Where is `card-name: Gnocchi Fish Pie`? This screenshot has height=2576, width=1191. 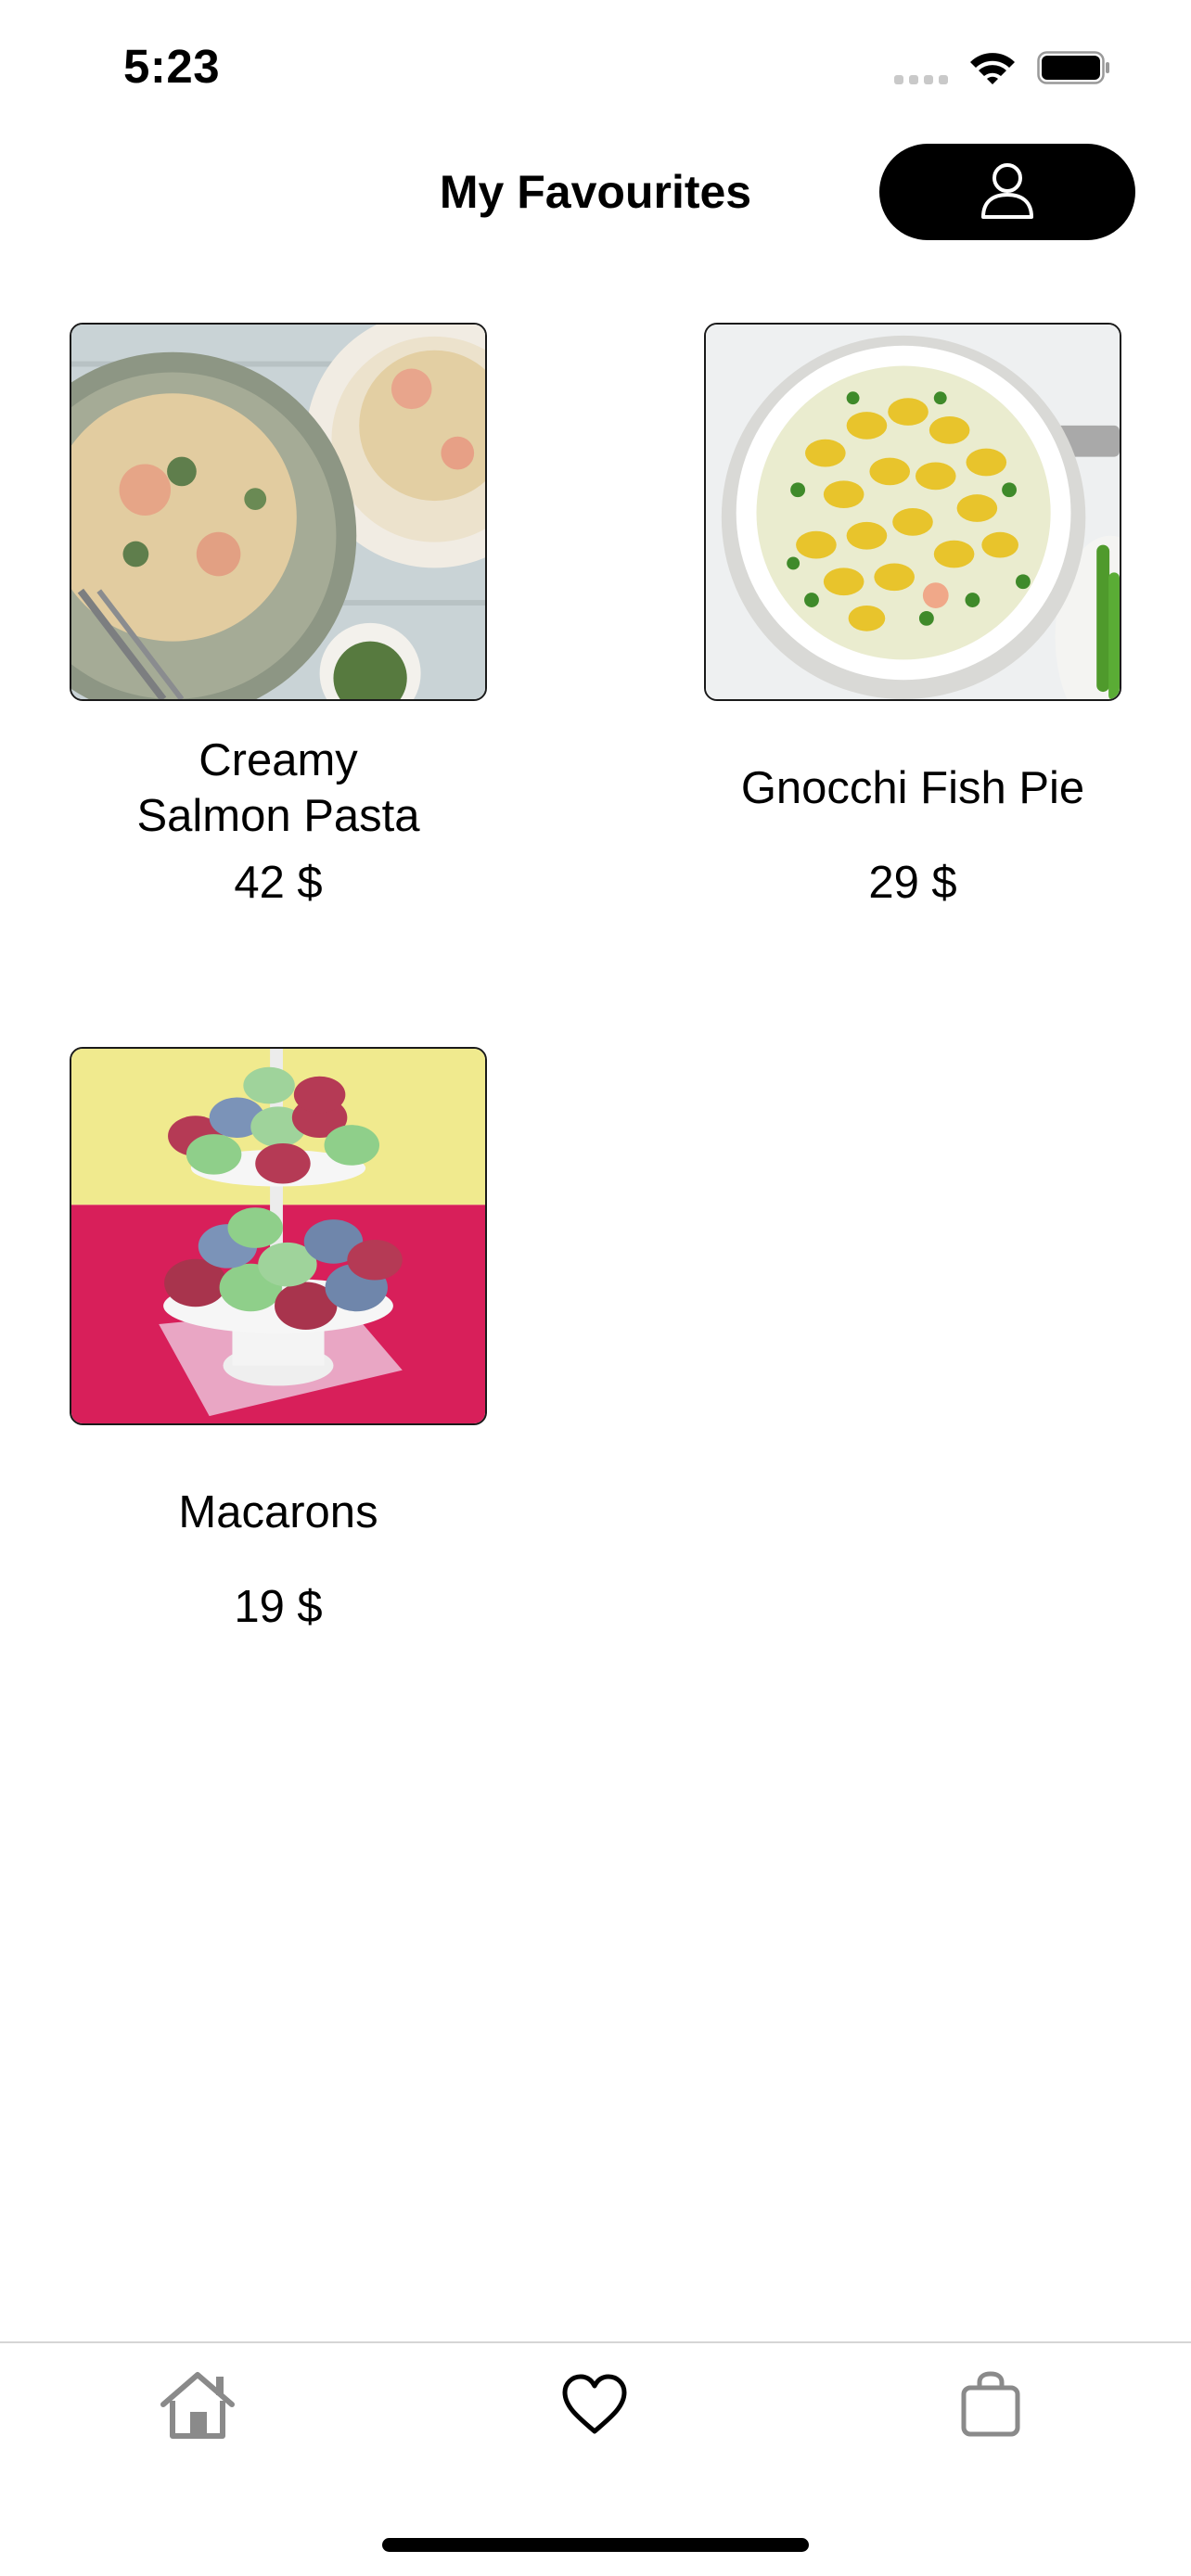 card-name: Gnocchi Fish Pie is located at coordinates (912, 788).